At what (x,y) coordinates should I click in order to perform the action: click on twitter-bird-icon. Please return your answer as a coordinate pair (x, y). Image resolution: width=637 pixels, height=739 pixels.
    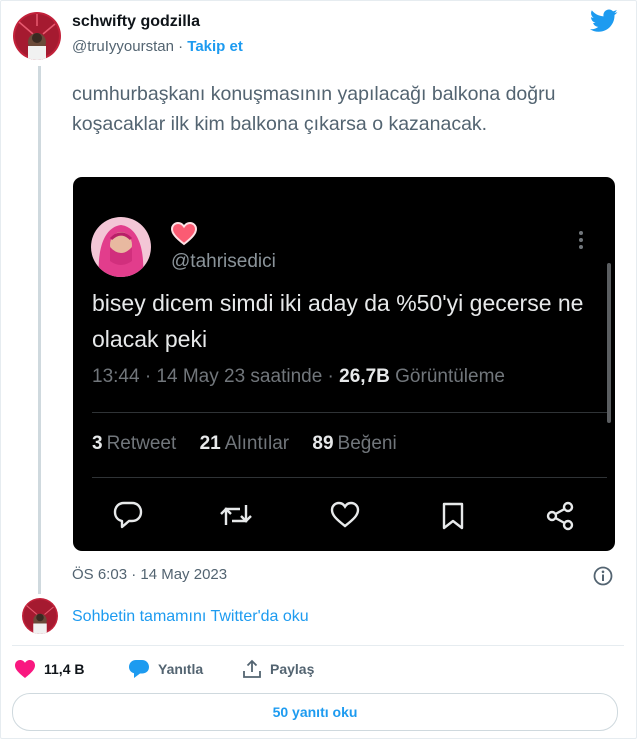
    Looking at the image, I should click on (603, 23).